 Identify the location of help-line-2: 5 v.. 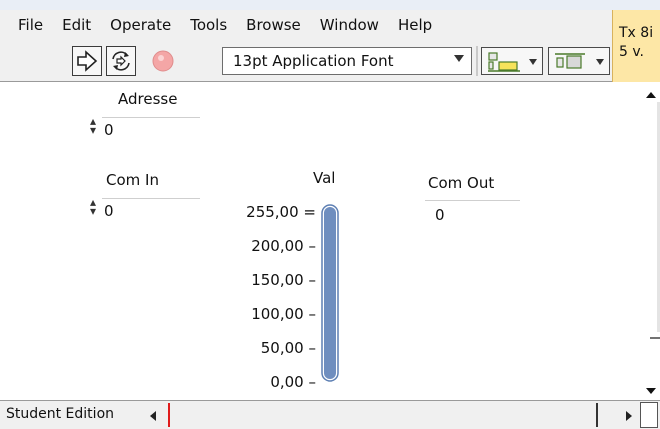
(632, 52).